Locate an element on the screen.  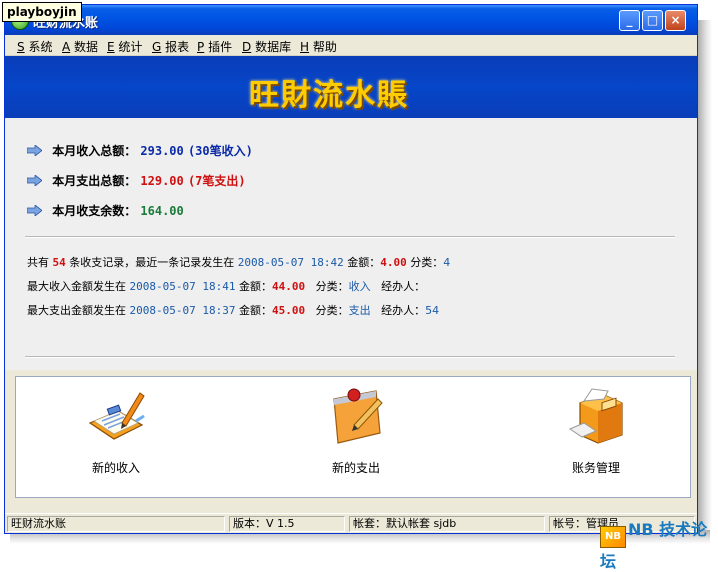
max-expense-amount: 45.00 is located at coordinates (288, 310).